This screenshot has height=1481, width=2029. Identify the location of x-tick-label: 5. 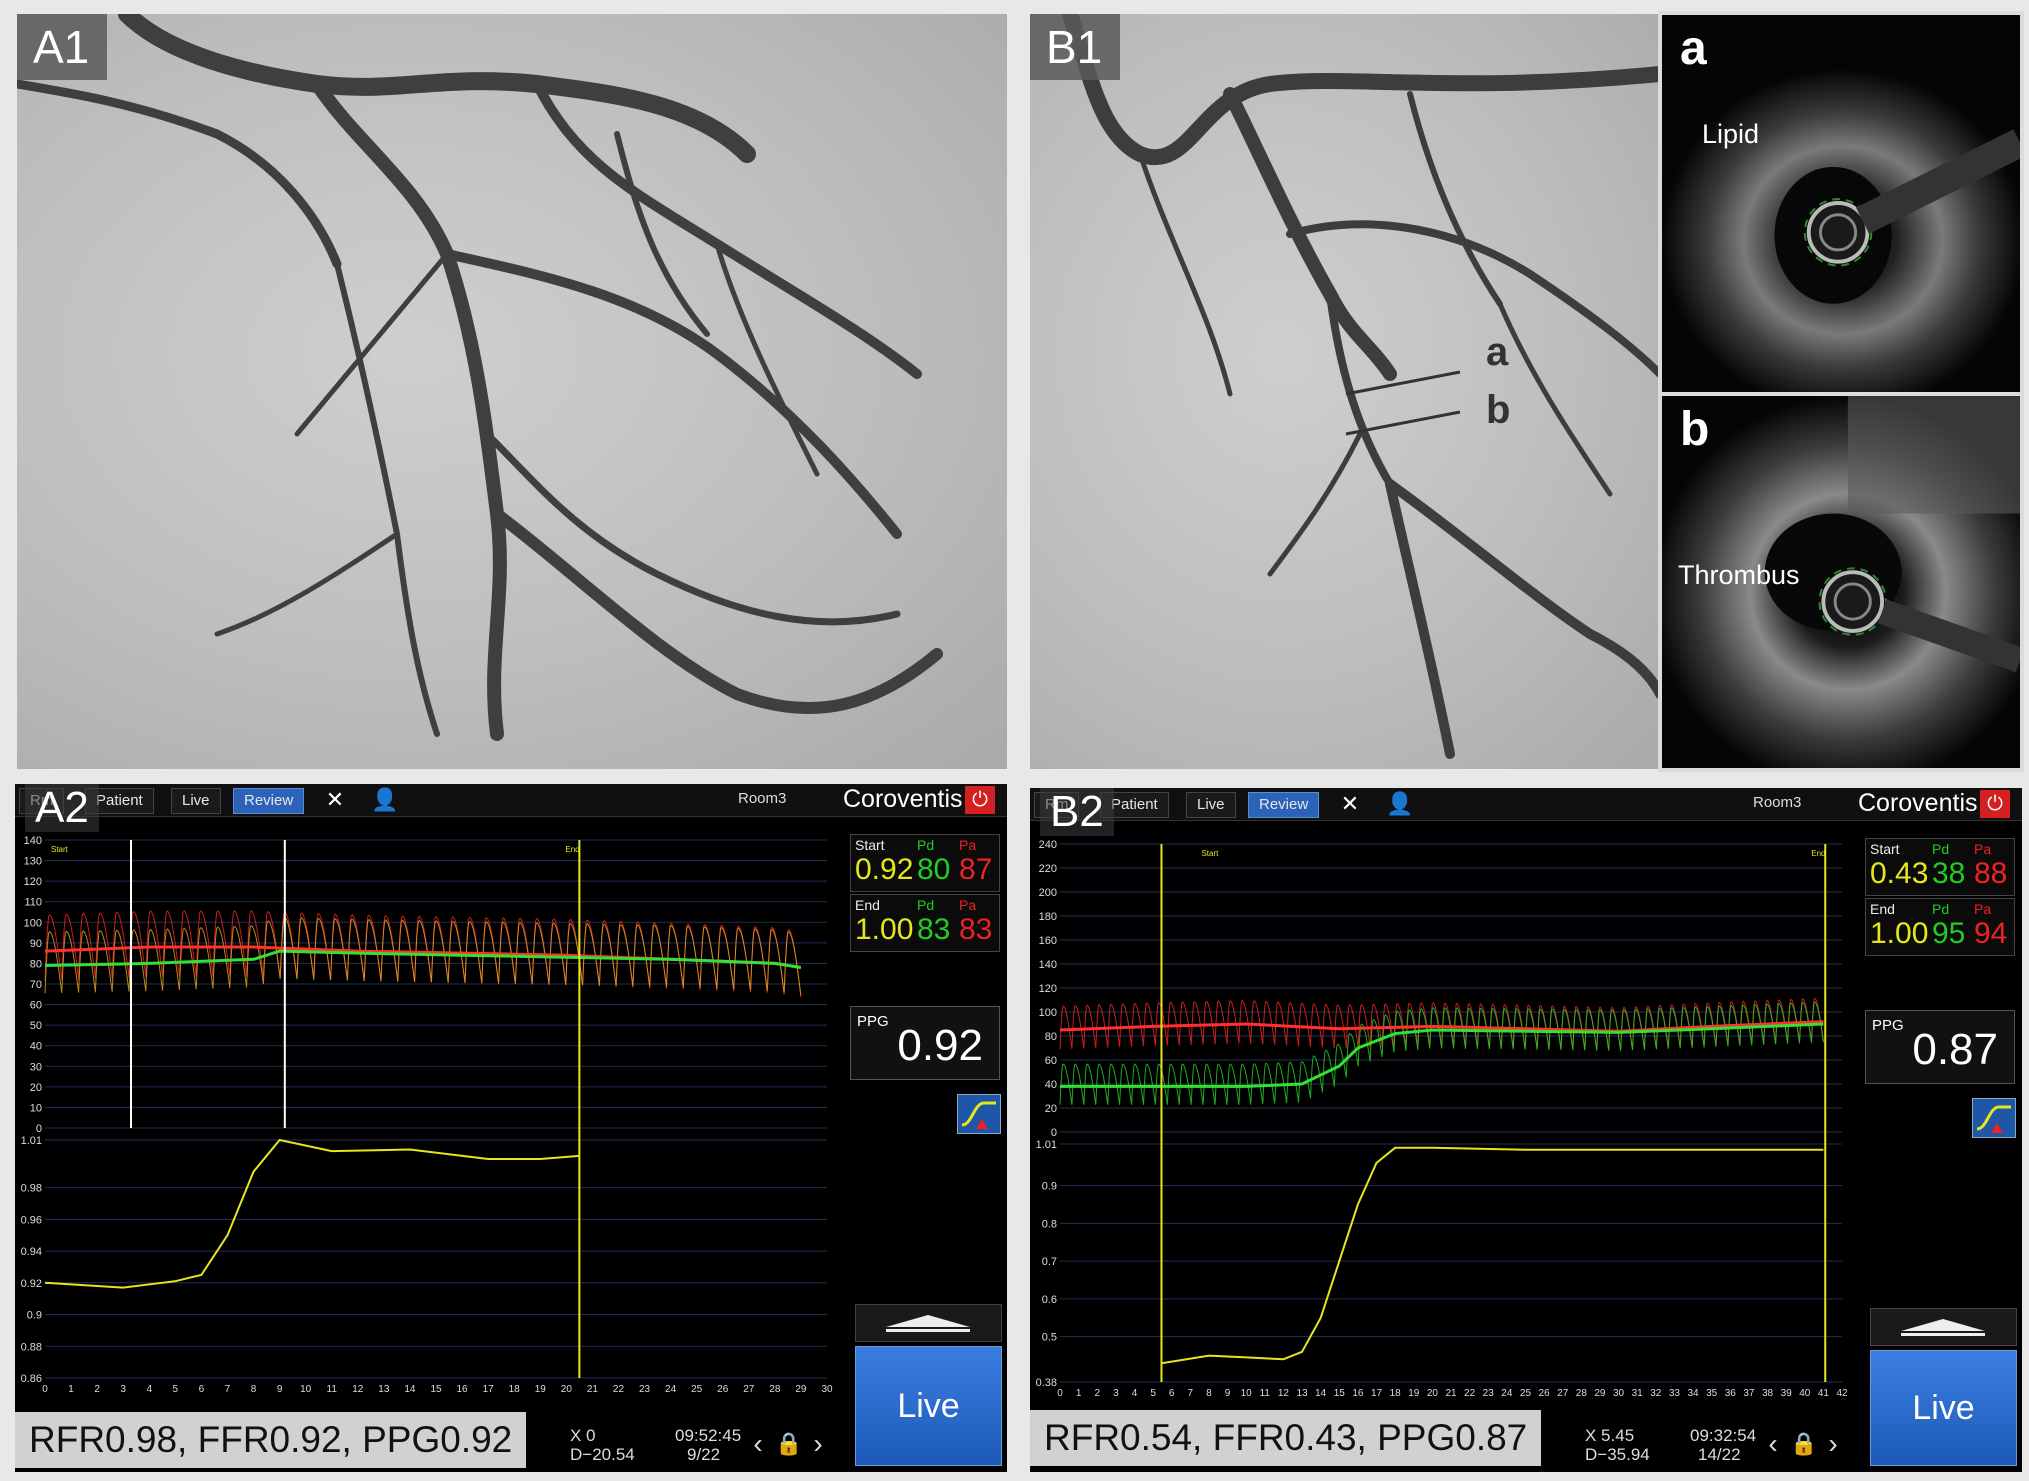
(176, 1389).